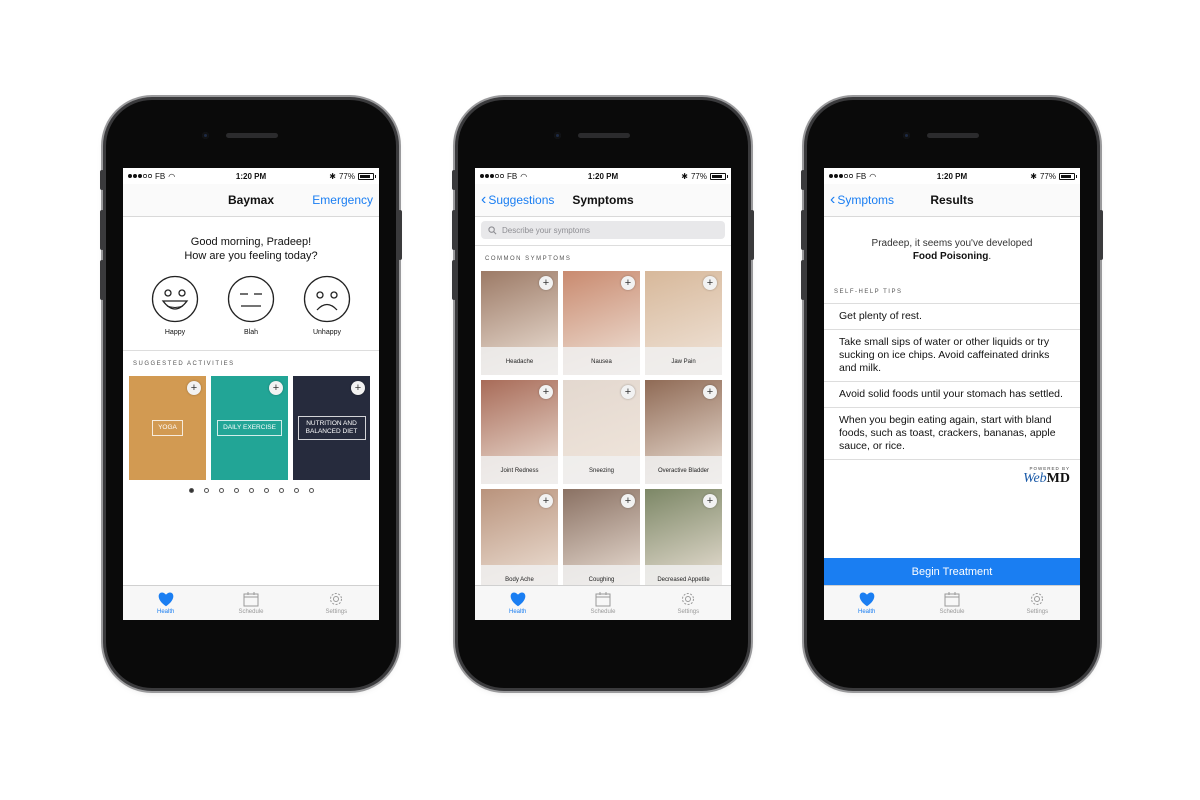 The height and width of the screenshot is (800, 1200). I want to click on activity-card-nutrition: + NUTRITION AND BALANCED DIET, so click(331, 428).